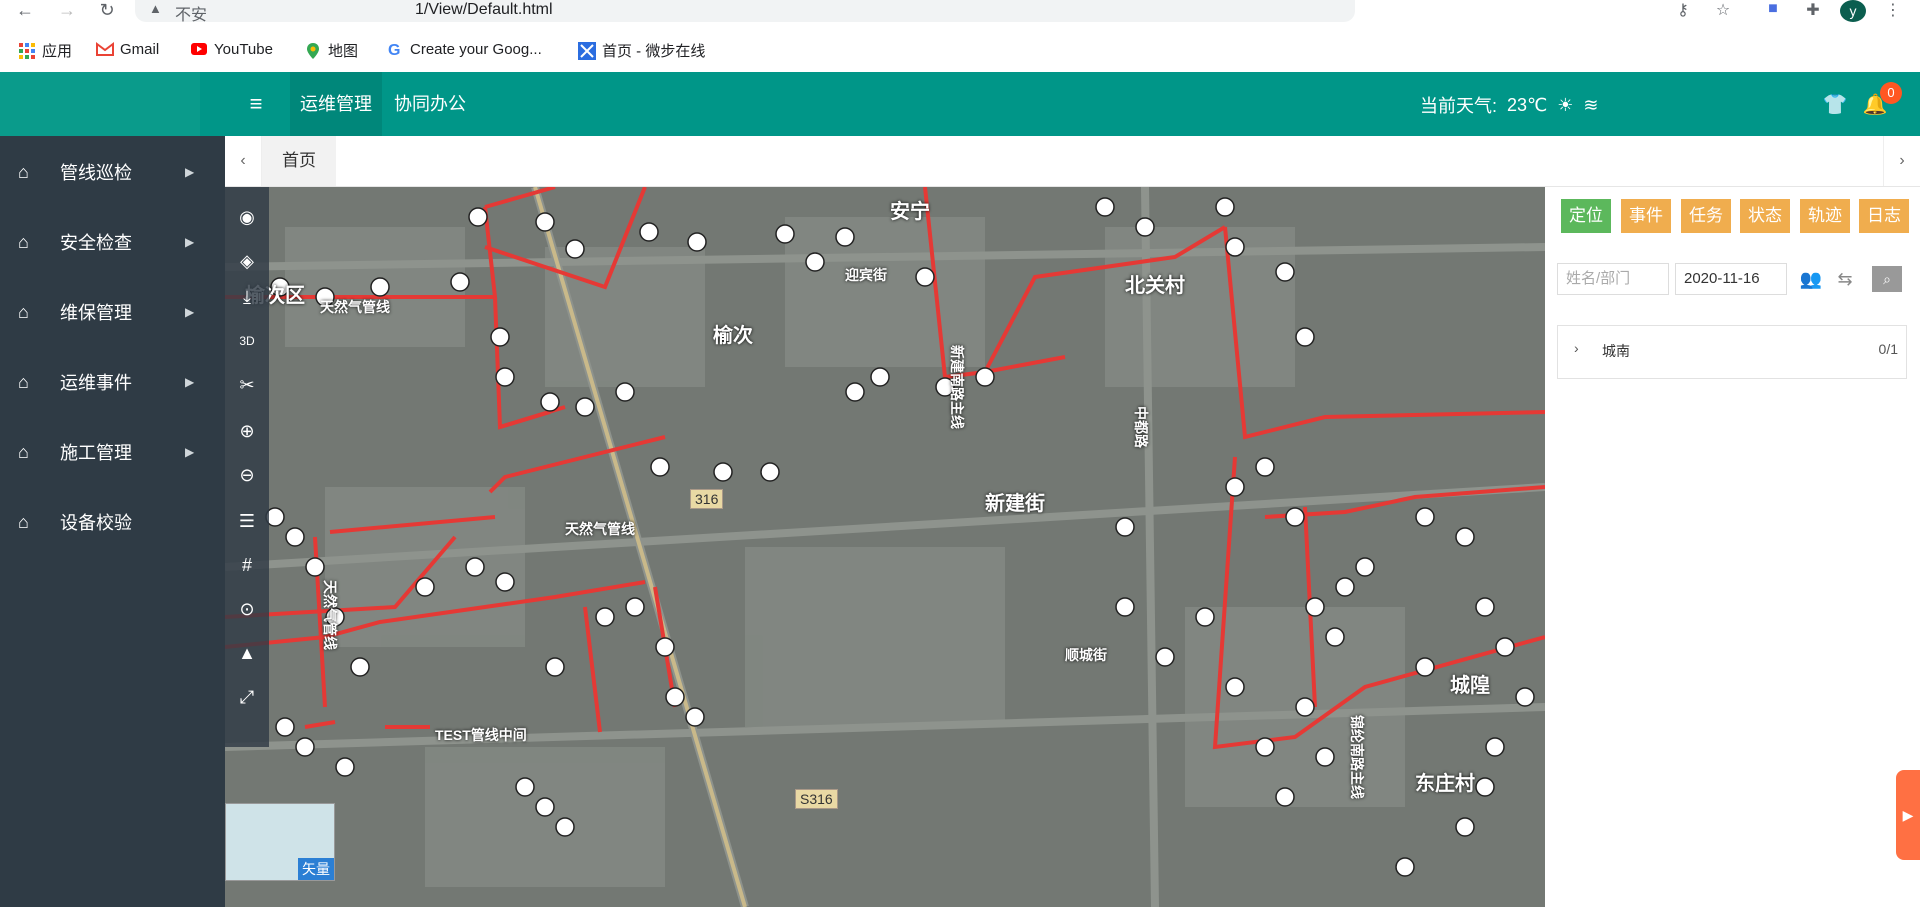  What do you see at coordinates (243, 161) in the screenshot?
I see `tab-scroll-left-icon: ‹` at bounding box center [243, 161].